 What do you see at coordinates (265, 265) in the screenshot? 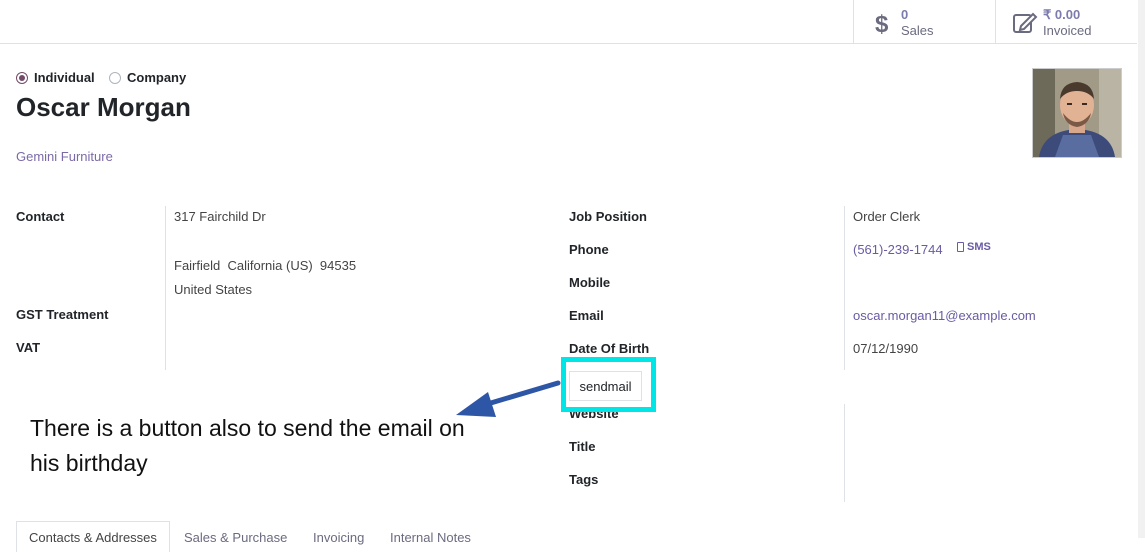
I see `city-state-zip-field: Fairfield California (US) 94535` at bounding box center [265, 265].